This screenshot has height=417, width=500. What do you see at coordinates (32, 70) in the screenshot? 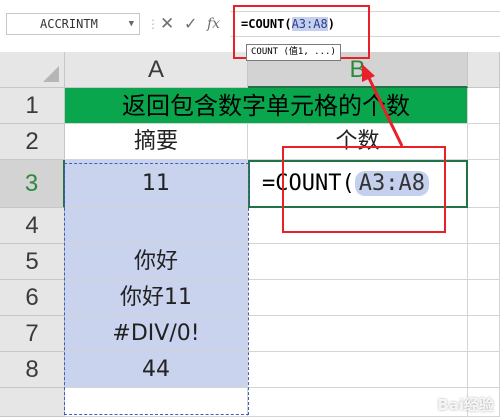
I see `select-all-corner` at bounding box center [32, 70].